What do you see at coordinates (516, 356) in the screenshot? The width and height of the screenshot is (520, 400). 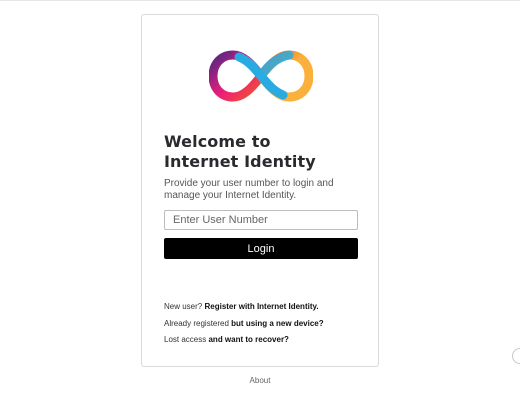 I see `floating-widget-icon` at bounding box center [516, 356].